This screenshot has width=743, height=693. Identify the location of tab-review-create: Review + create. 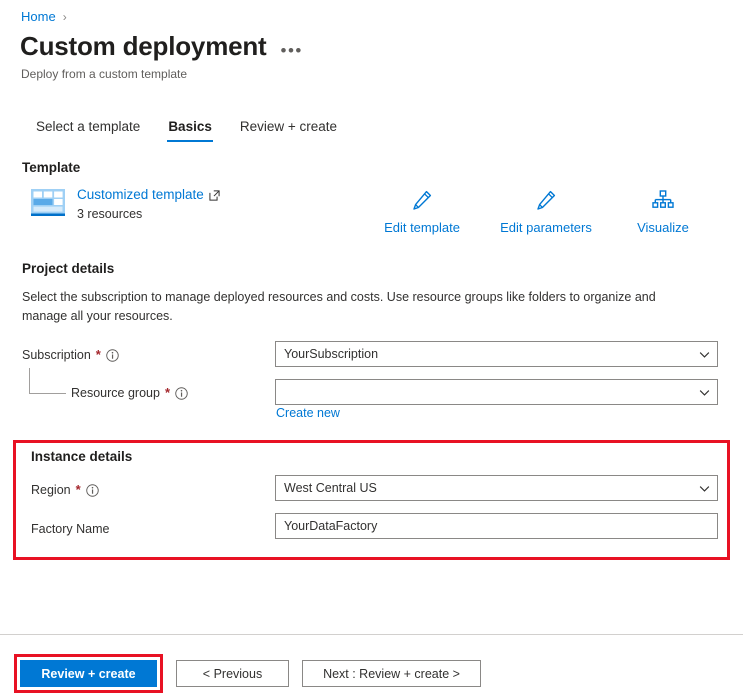
(288, 129).